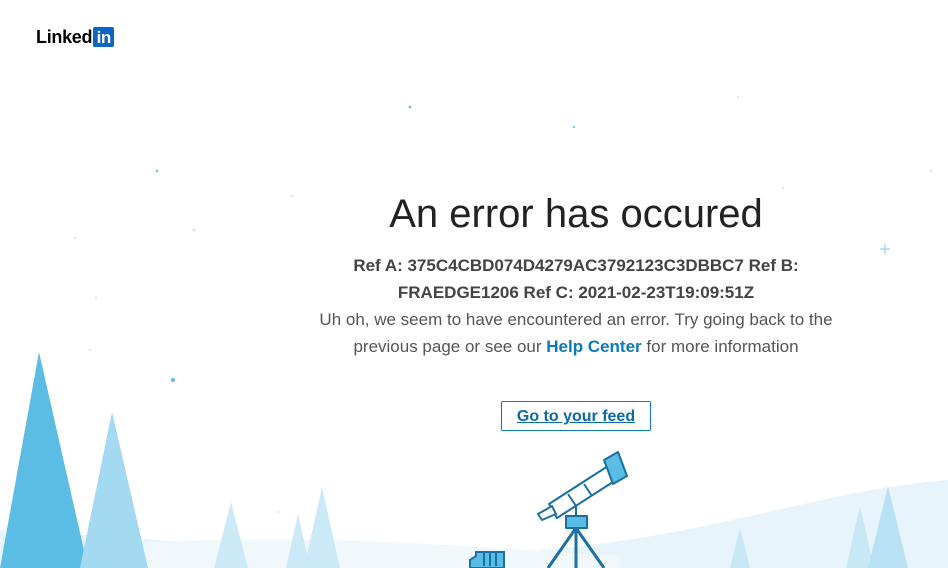  What do you see at coordinates (885, 249) in the screenshot?
I see `sparkle-icon` at bounding box center [885, 249].